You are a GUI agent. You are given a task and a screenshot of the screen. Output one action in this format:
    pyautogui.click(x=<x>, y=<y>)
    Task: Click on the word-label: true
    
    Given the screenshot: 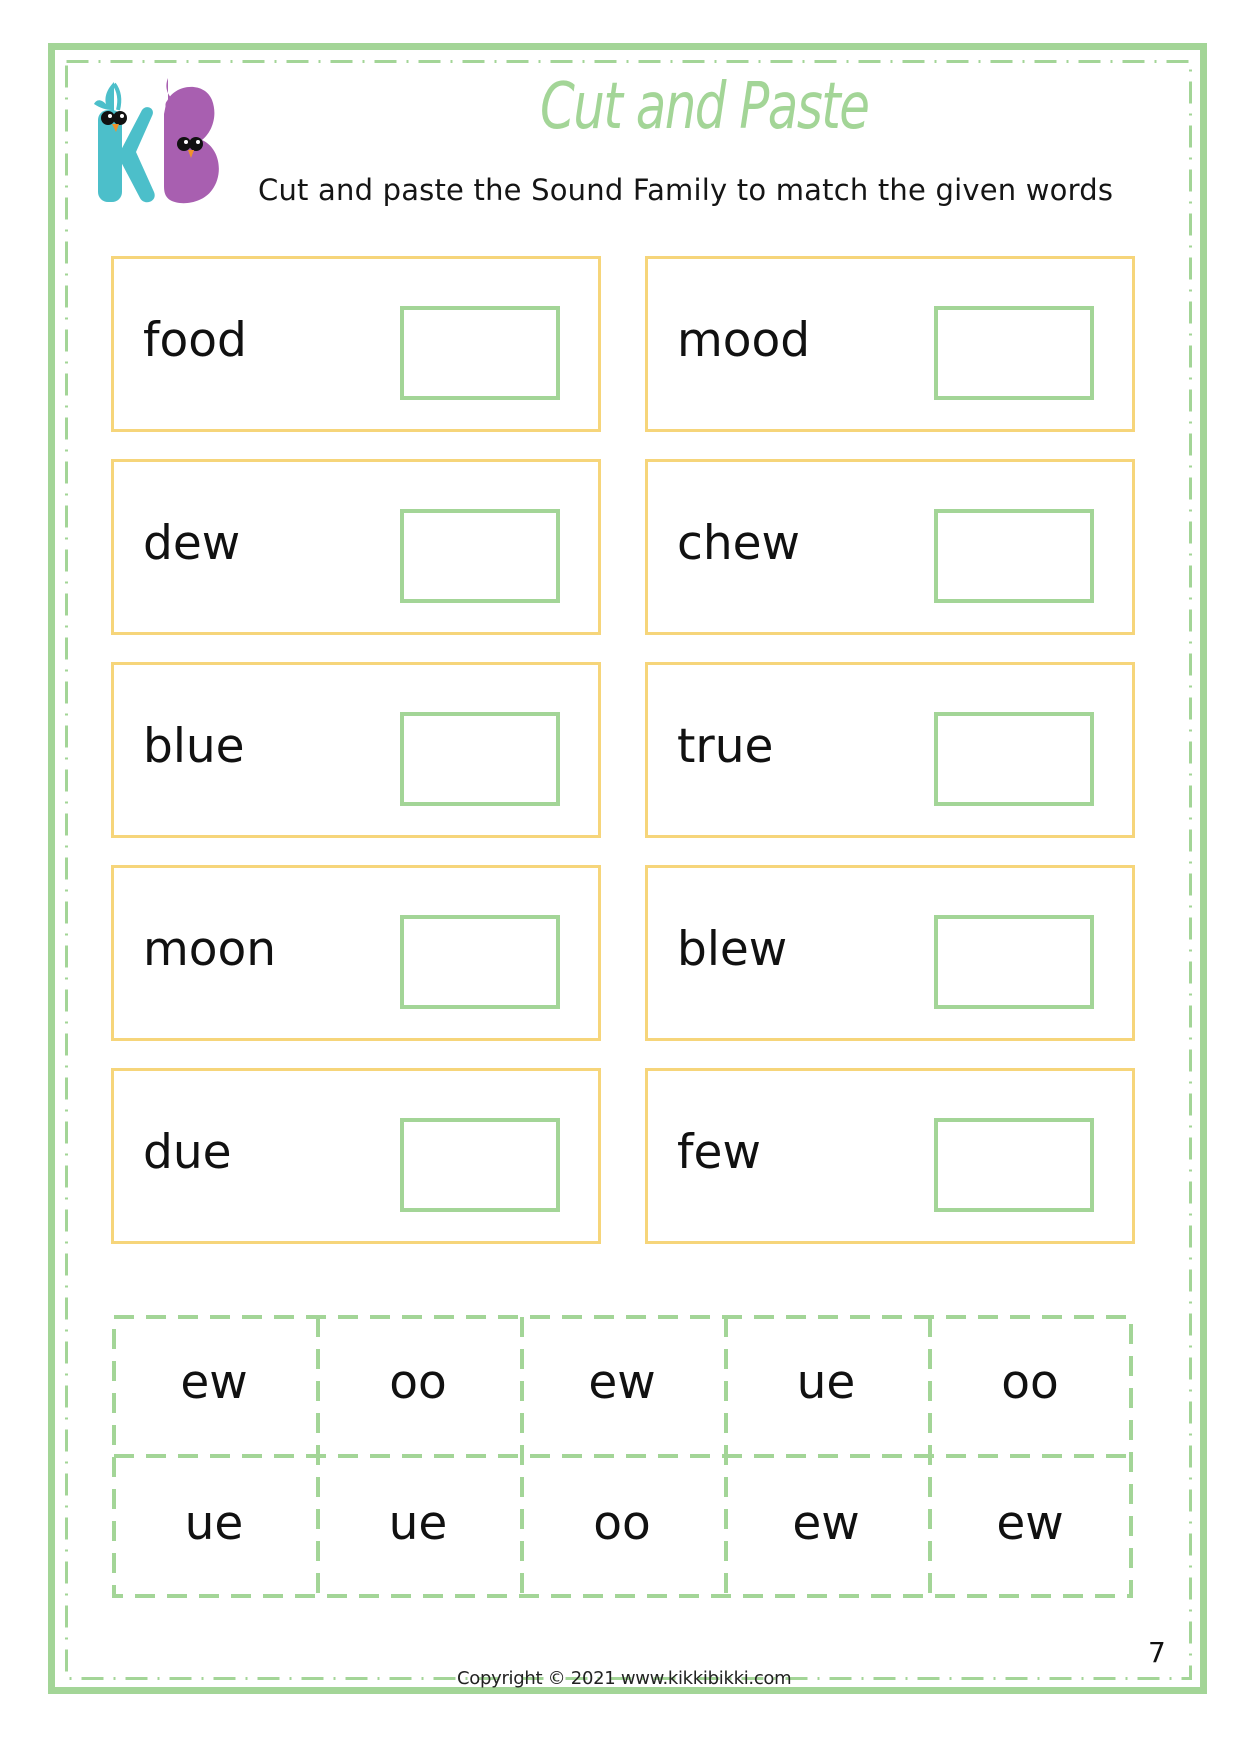 What is the action you would take?
    pyautogui.click(x=725, y=747)
    